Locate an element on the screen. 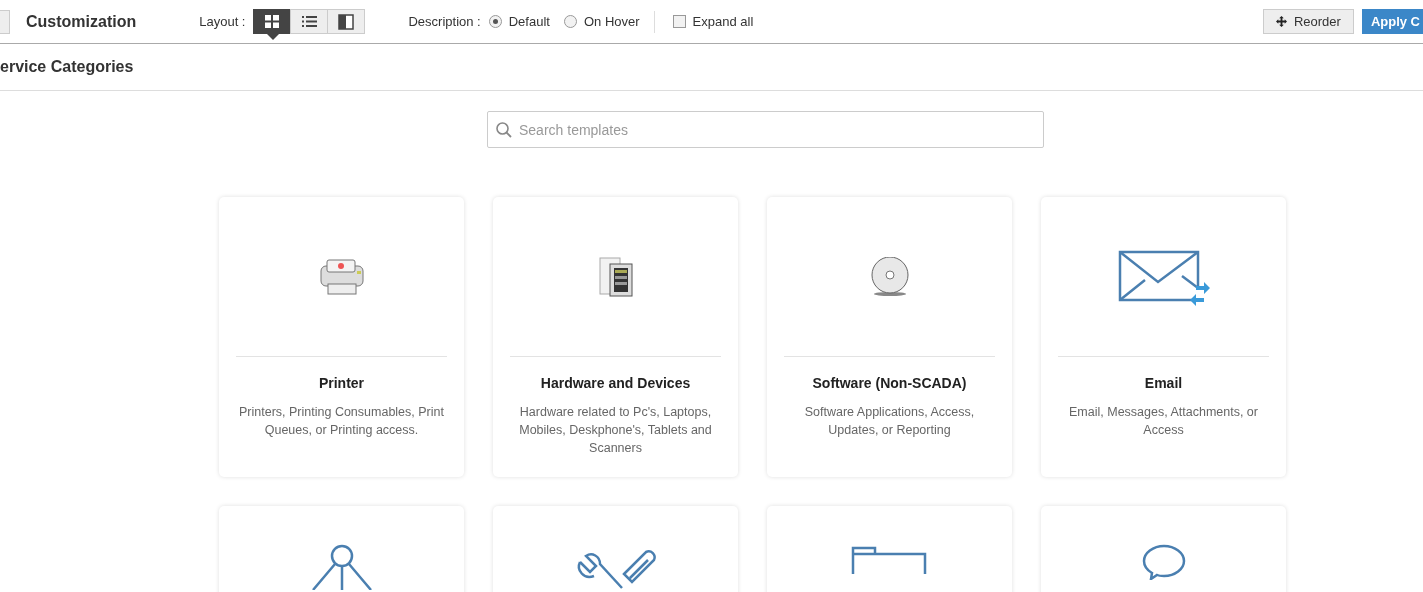 The height and width of the screenshot is (592, 1423). move-icon is located at coordinates (1281, 21).